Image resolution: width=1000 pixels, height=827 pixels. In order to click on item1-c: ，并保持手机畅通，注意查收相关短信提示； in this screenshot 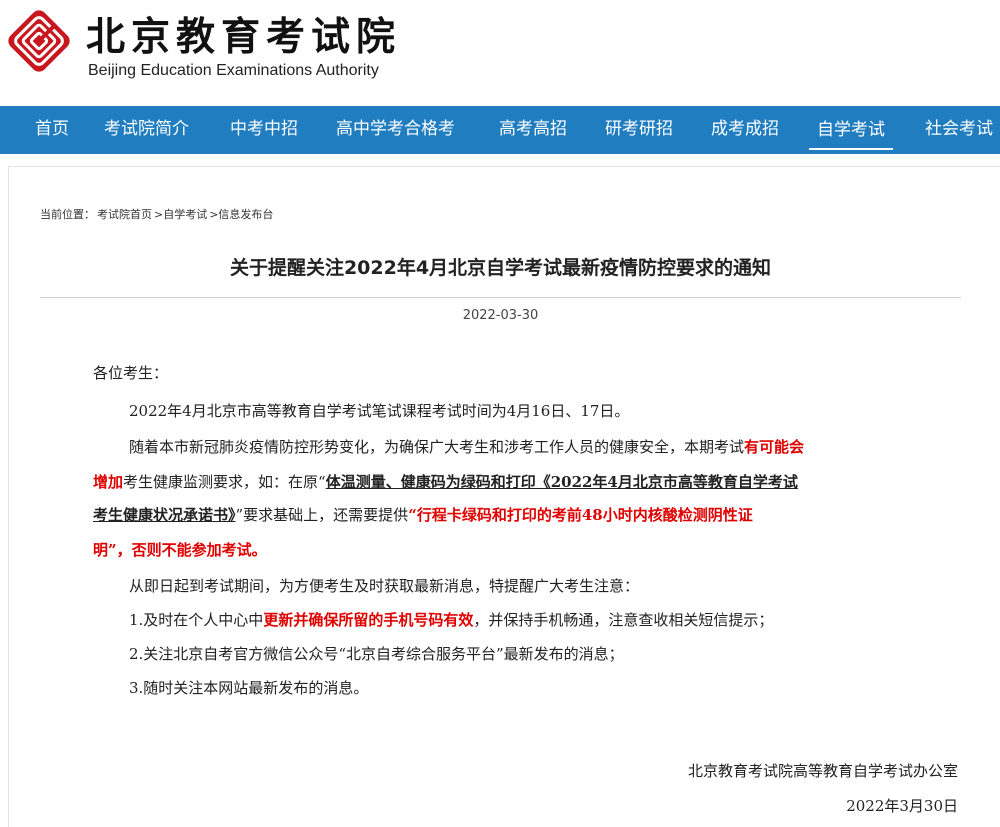, I will do `click(623, 620)`.